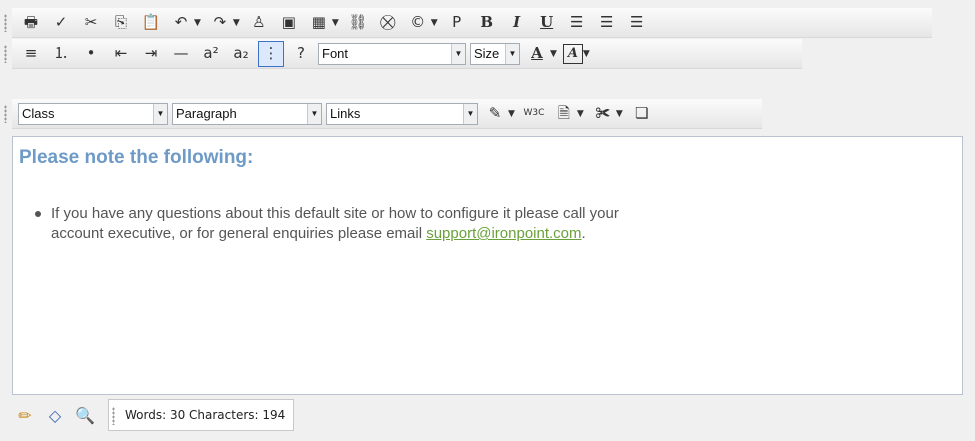  I want to click on toolbar-row-3: Class ▼ Paragraph ▼ Links ▼ ✎ ▼ W3C 🗎 ▼ ✀ ▼ ❏, so click(383, 114).